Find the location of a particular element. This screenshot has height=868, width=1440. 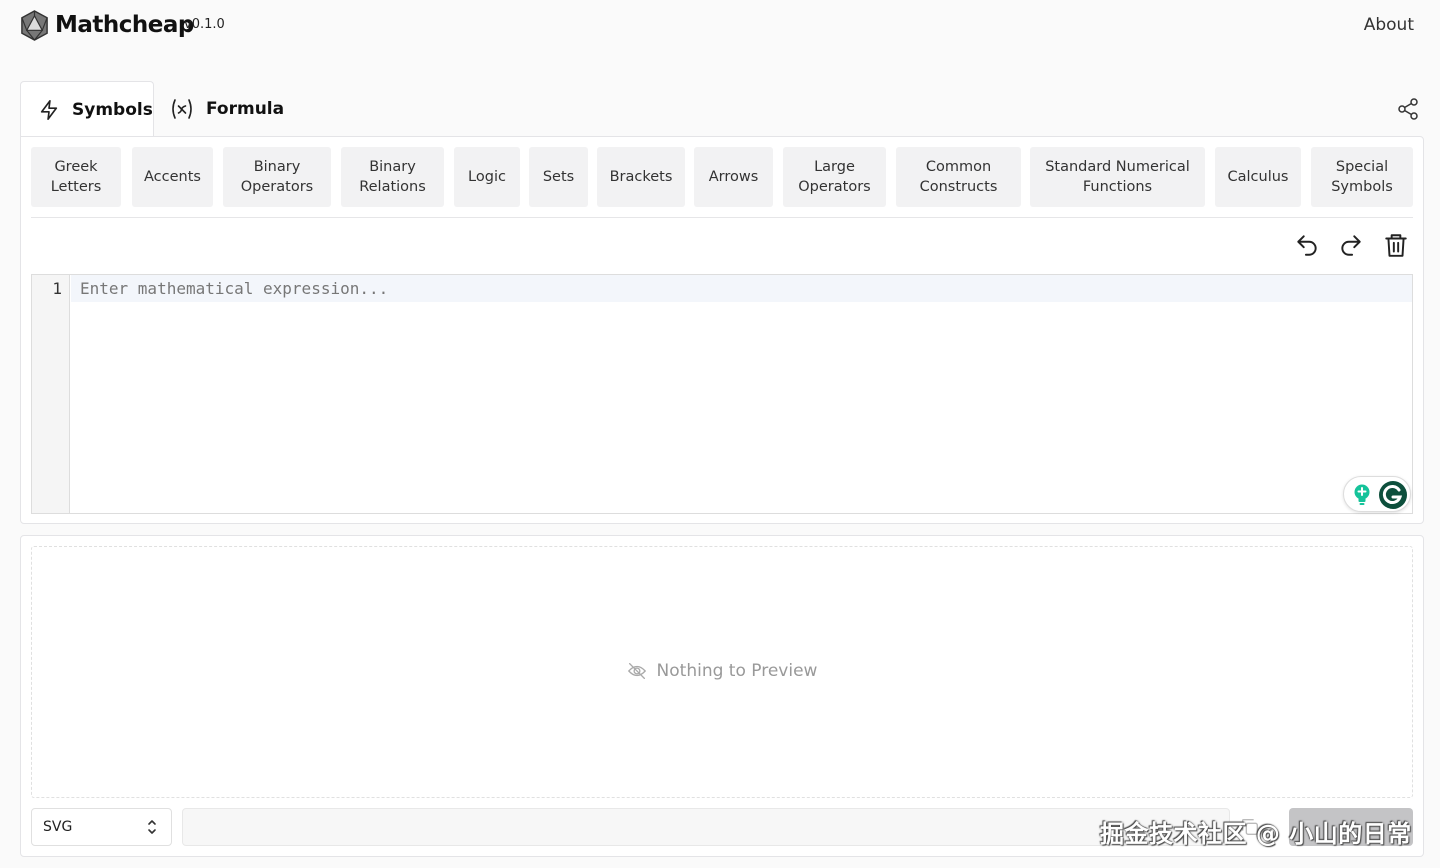

grammarly-widget is located at coordinates (1377, 494).